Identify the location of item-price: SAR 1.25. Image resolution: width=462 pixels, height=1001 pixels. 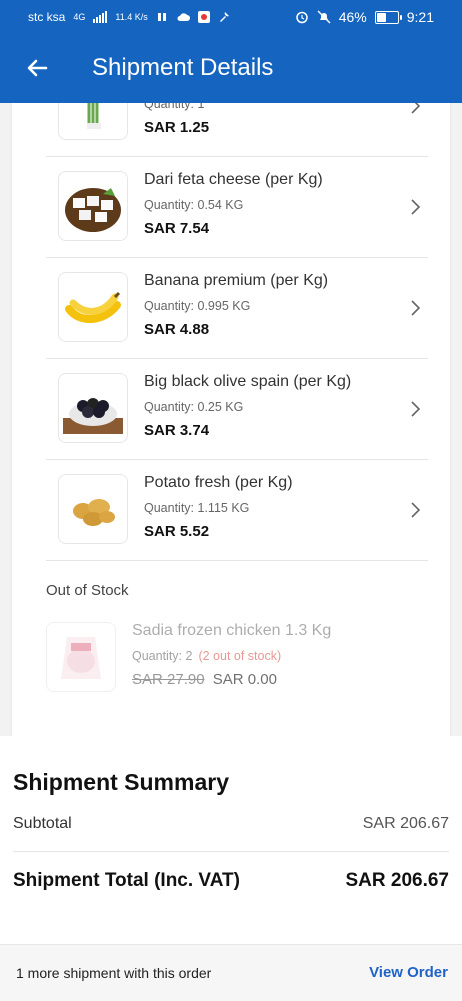
(177, 127).